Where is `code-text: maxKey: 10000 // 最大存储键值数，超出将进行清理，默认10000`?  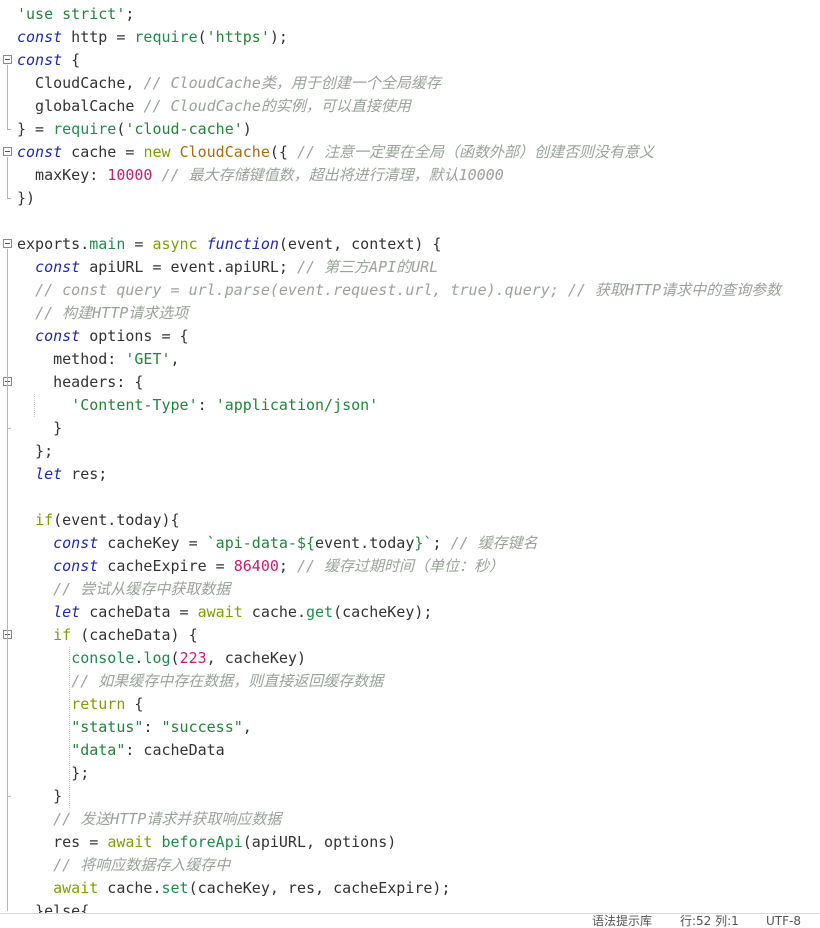
code-text: maxKey: 10000 // 最大存储键值数，超出将进行清理，默认10000 is located at coordinates (260, 175).